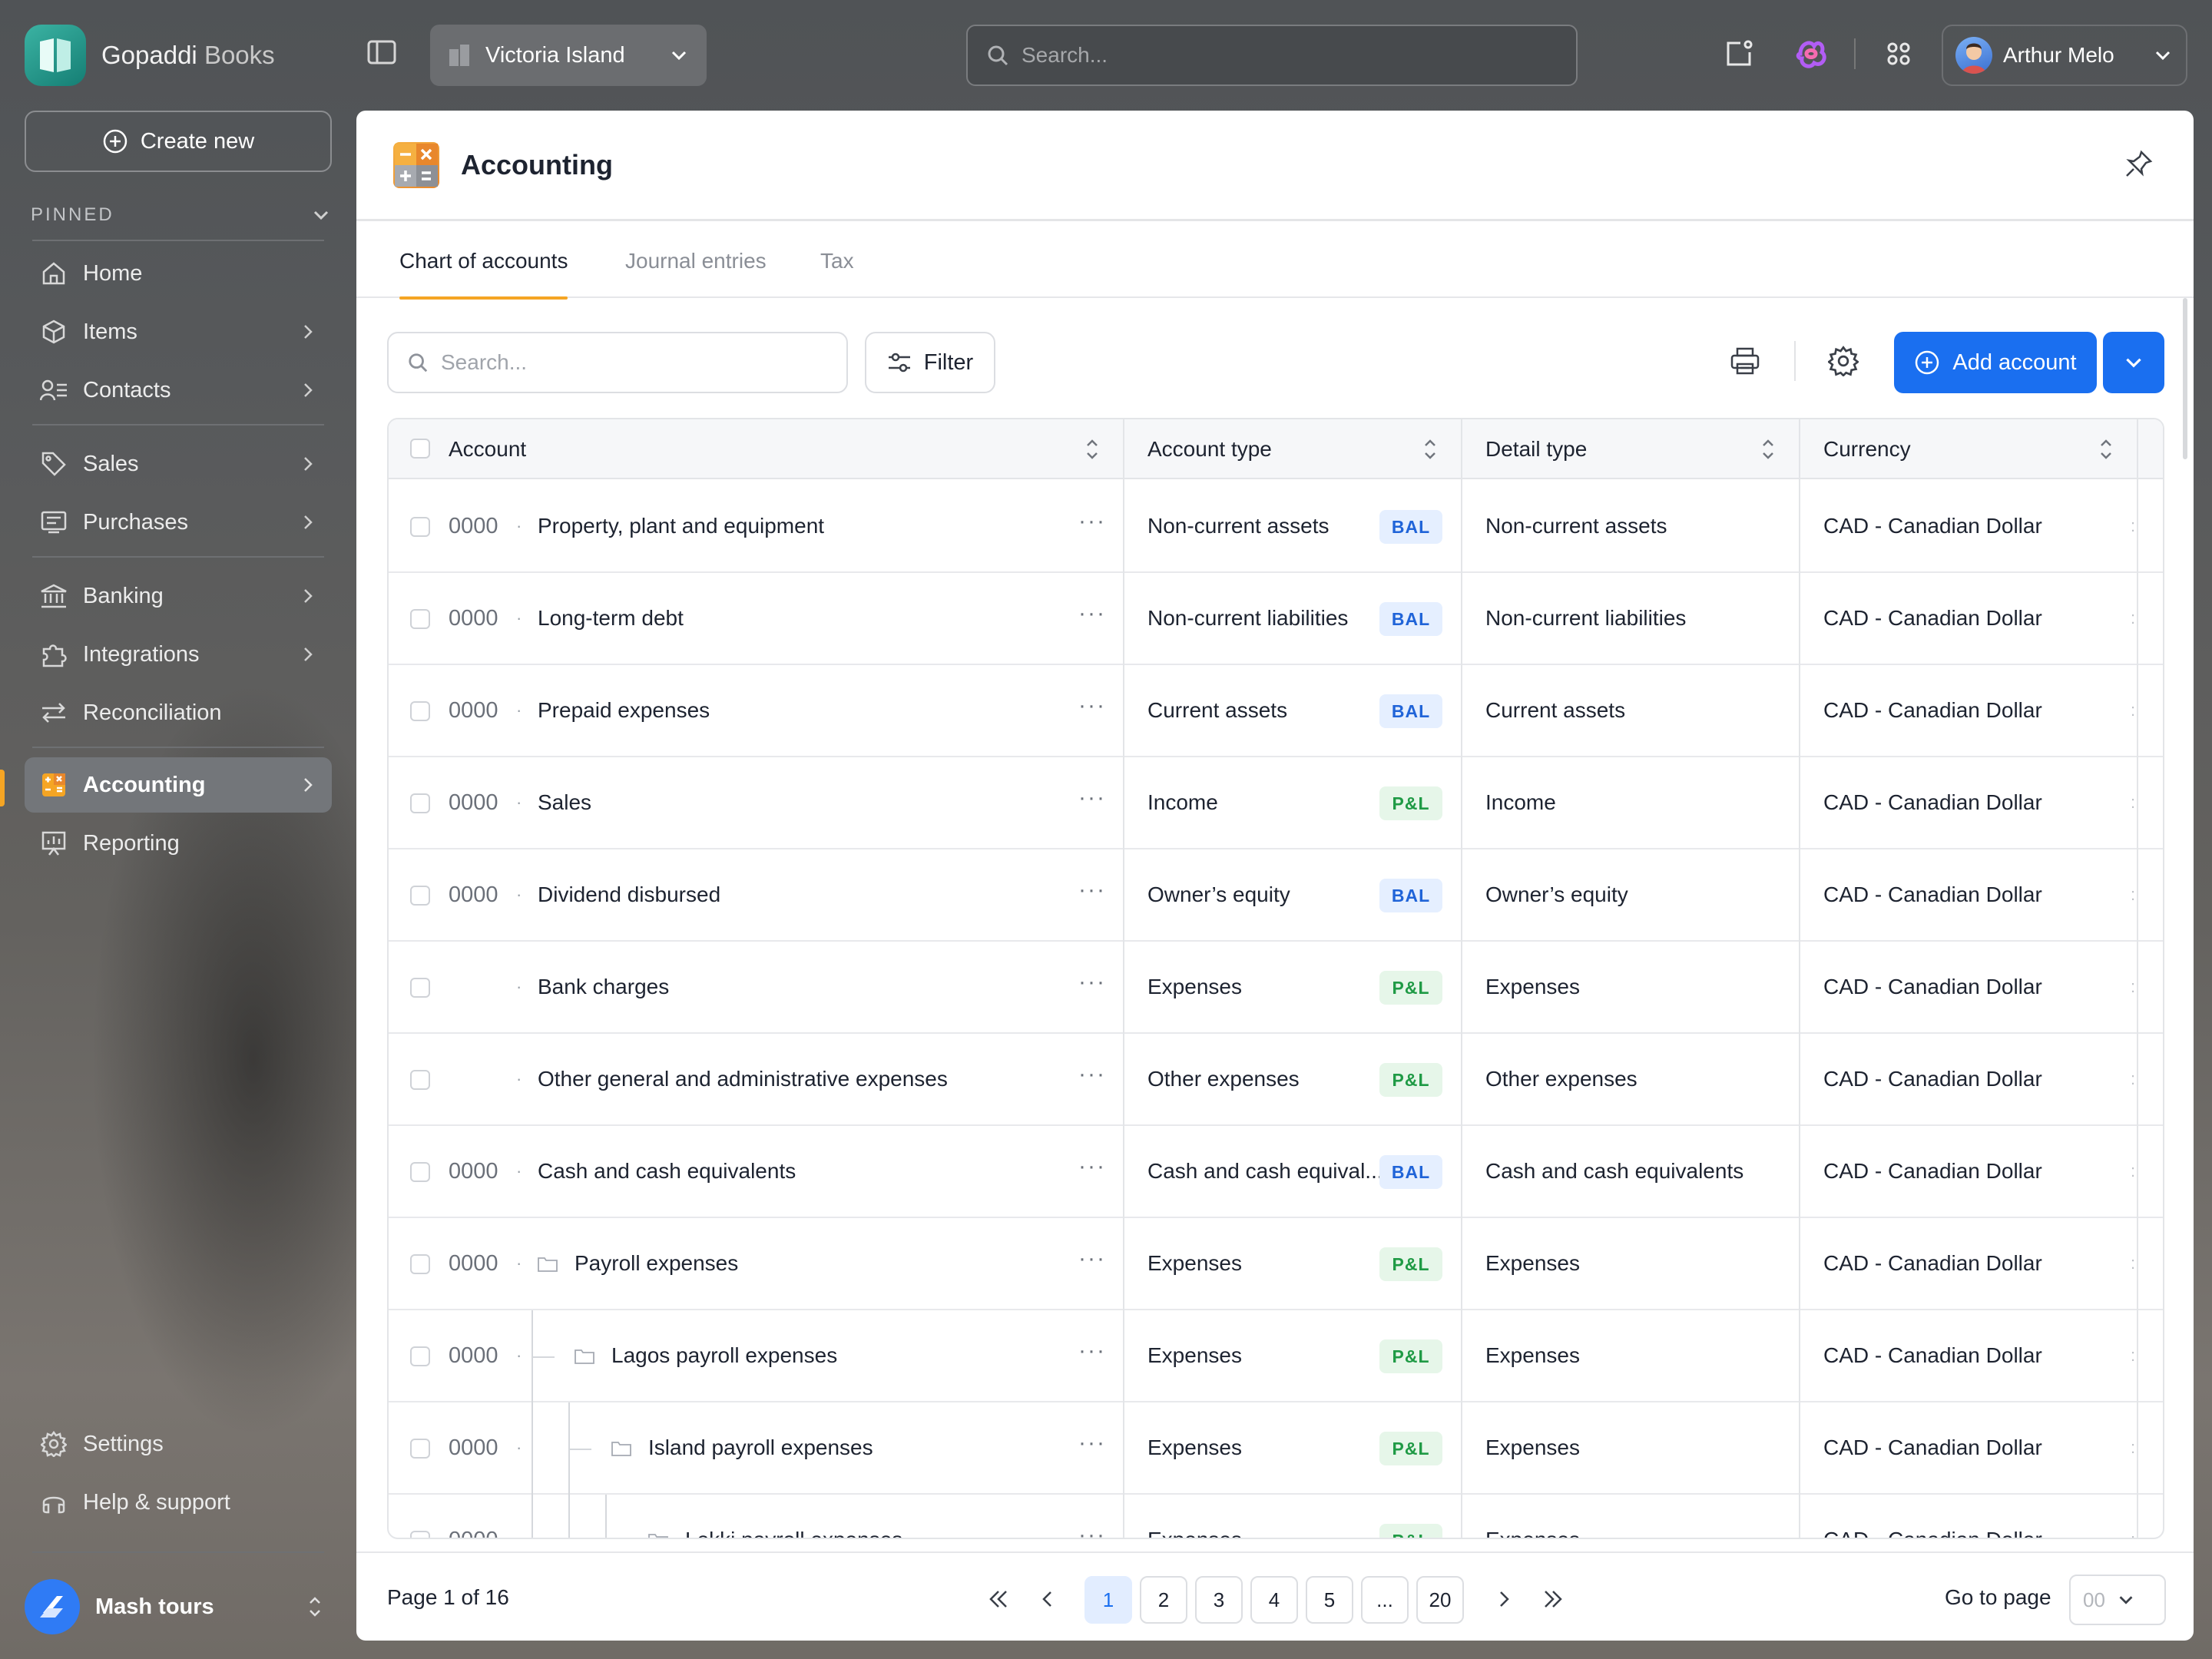  Describe the element at coordinates (724, 1356) in the screenshot. I see `account-name: Lagos payroll expenses` at that location.